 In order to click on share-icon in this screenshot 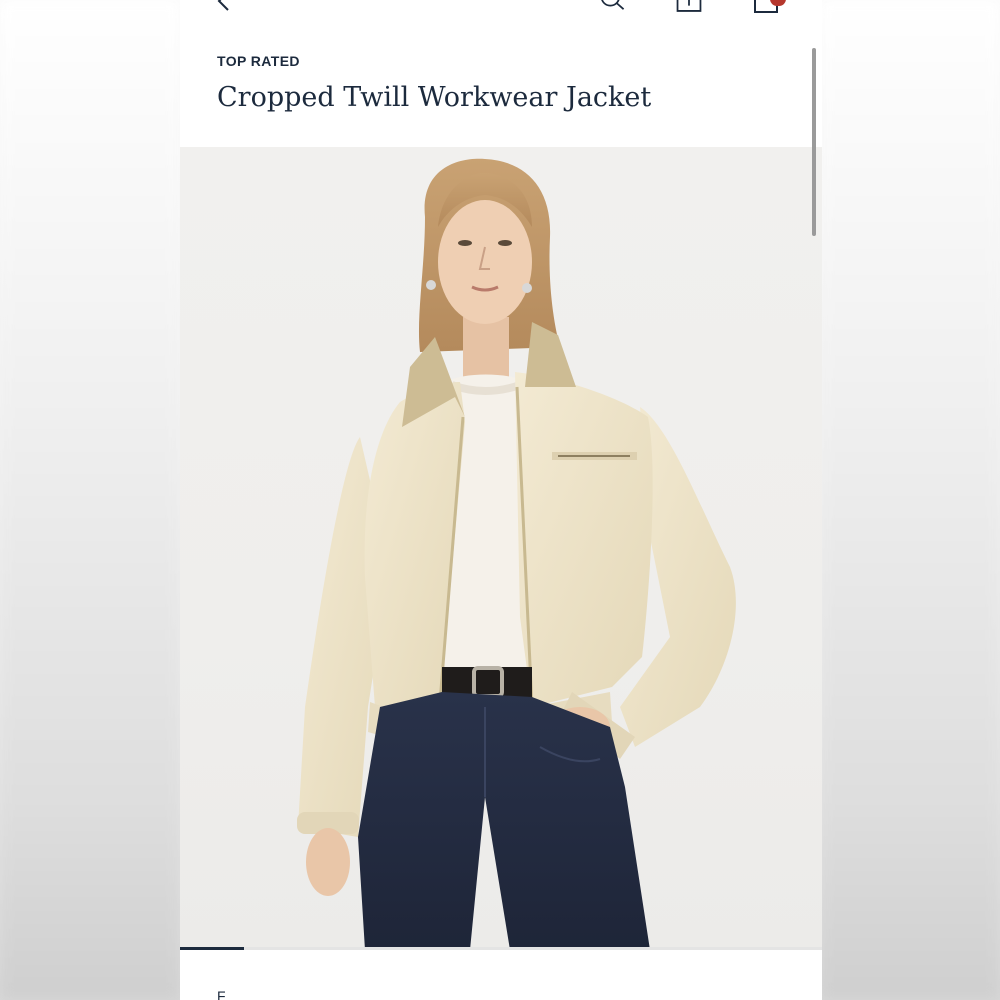, I will do `click(689, 9)`.